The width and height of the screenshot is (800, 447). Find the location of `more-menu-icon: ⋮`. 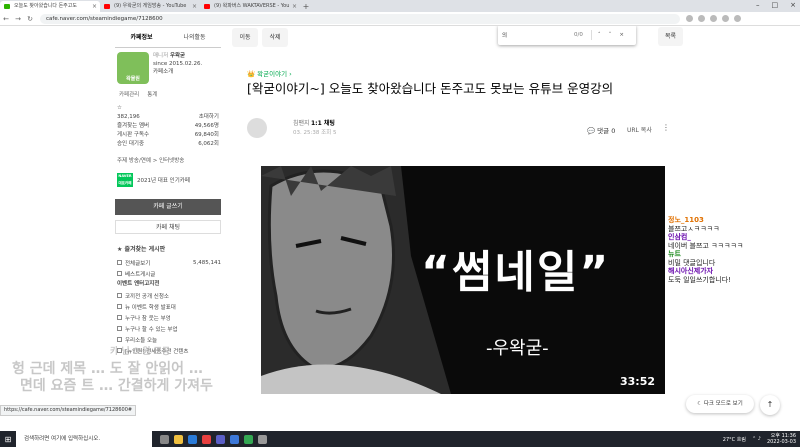

more-menu-icon: ⋮ is located at coordinates (666, 127).